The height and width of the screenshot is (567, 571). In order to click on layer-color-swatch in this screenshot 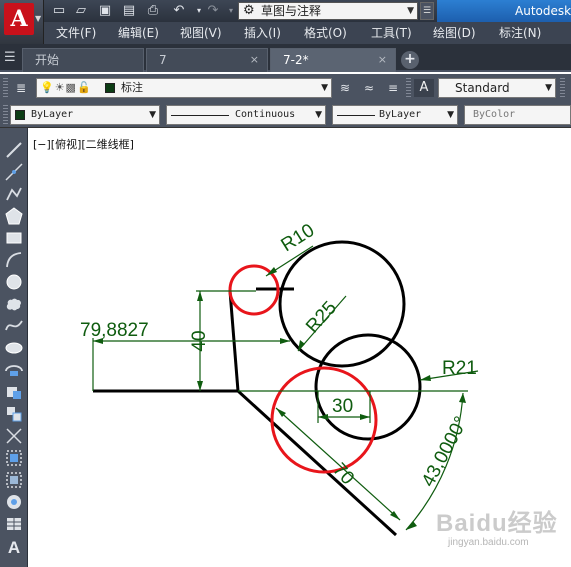, I will do `click(110, 88)`.